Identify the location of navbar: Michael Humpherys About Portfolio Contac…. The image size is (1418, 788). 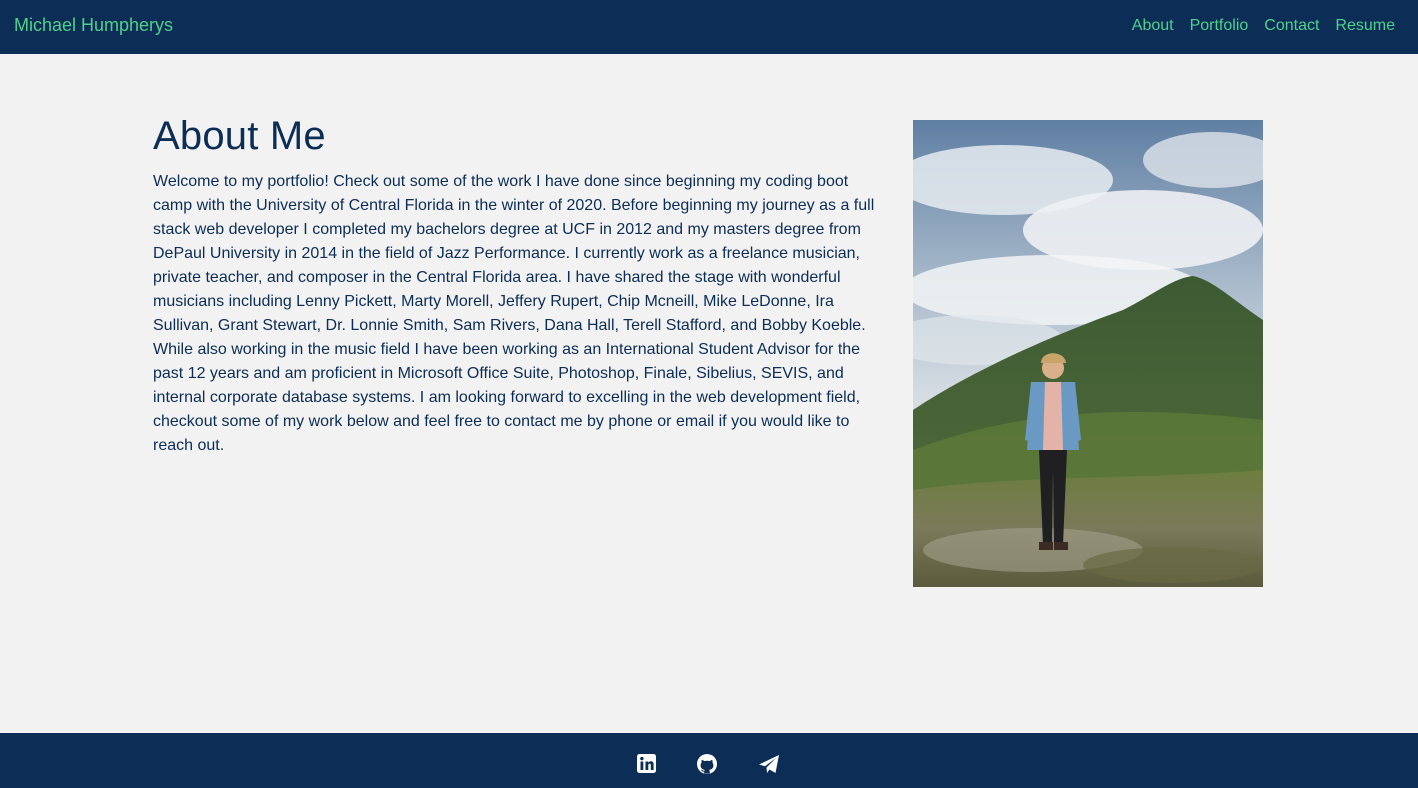
(709, 27).